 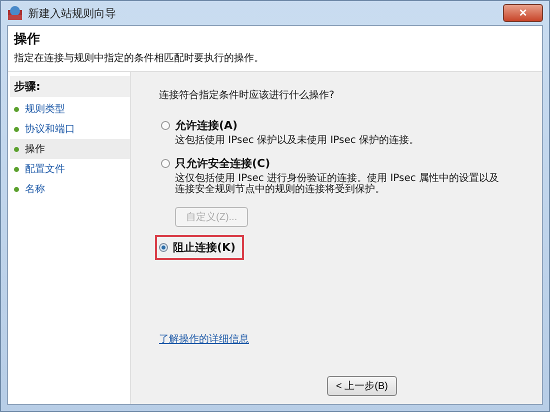 What do you see at coordinates (70, 109) in the screenshot?
I see `step-item: 规则类型` at bounding box center [70, 109].